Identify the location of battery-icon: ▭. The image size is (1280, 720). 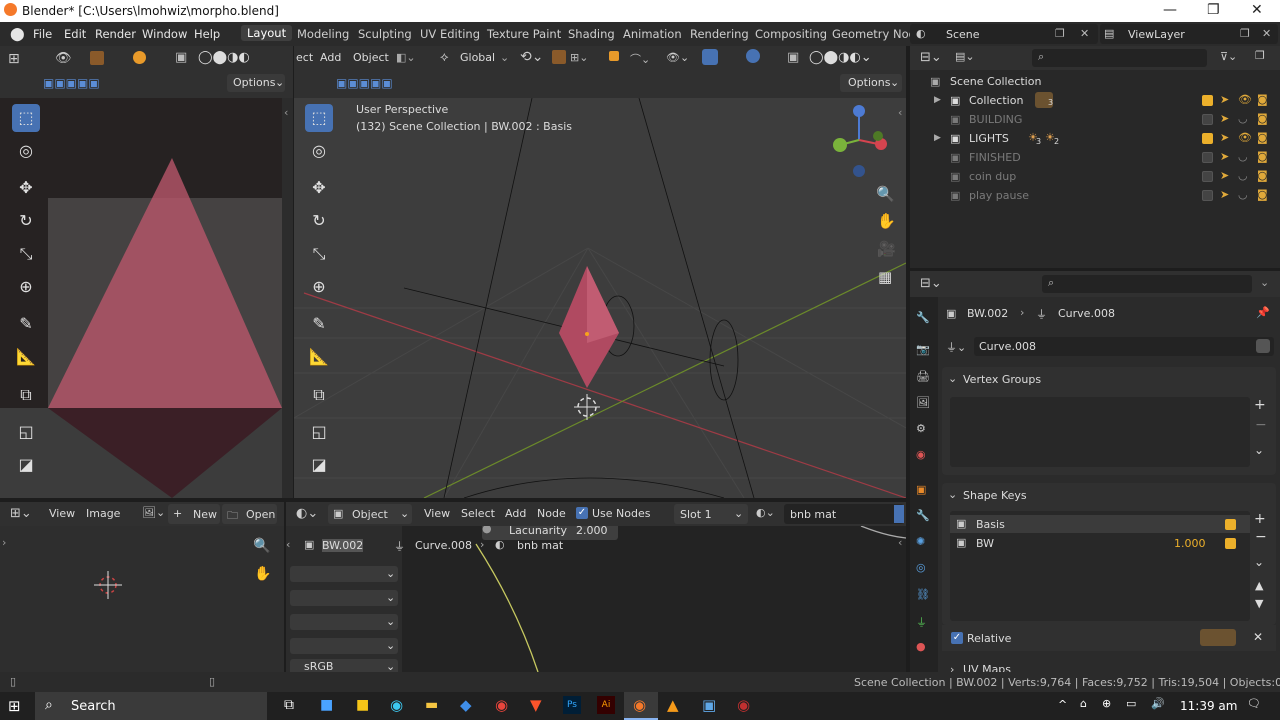
(1131, 703).